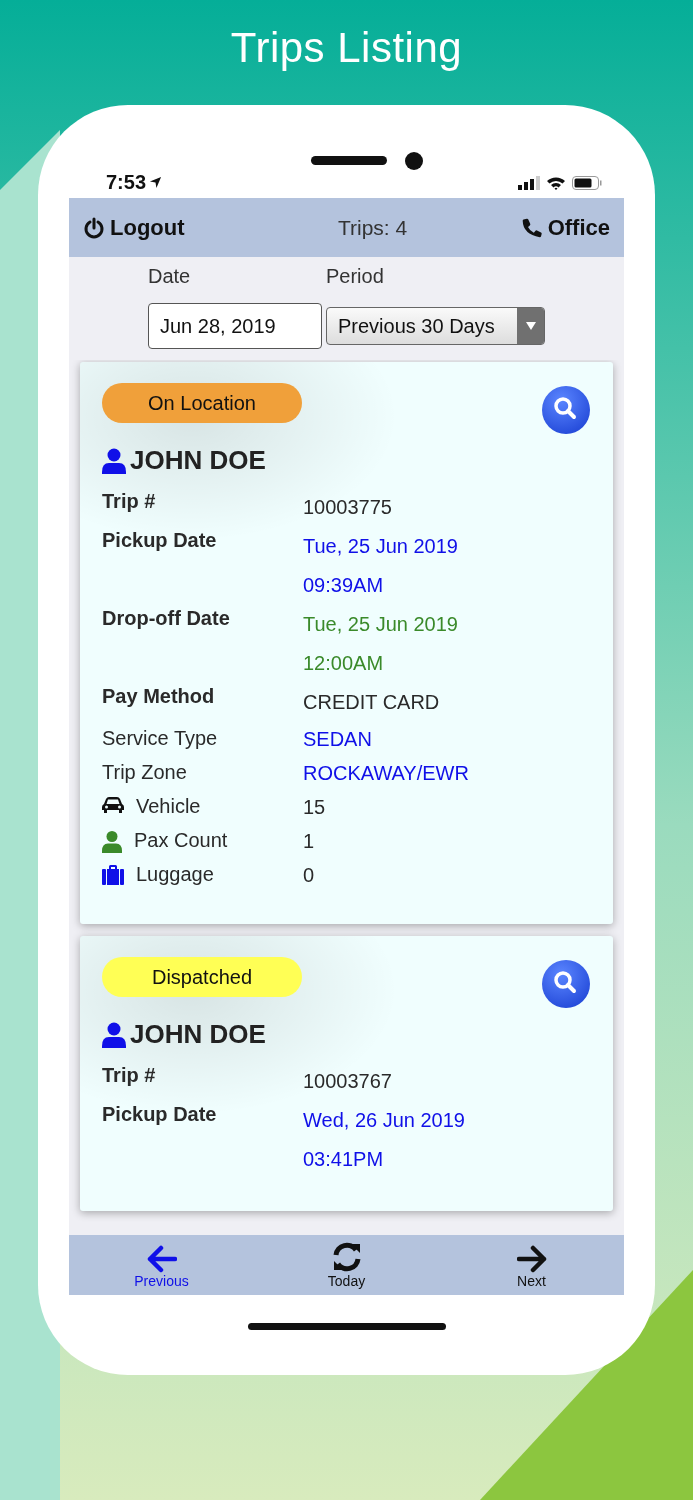  What do you see at coordinates (94, 227) in the screenshot?
I see `power-icon` at bounding box center [94, 227].